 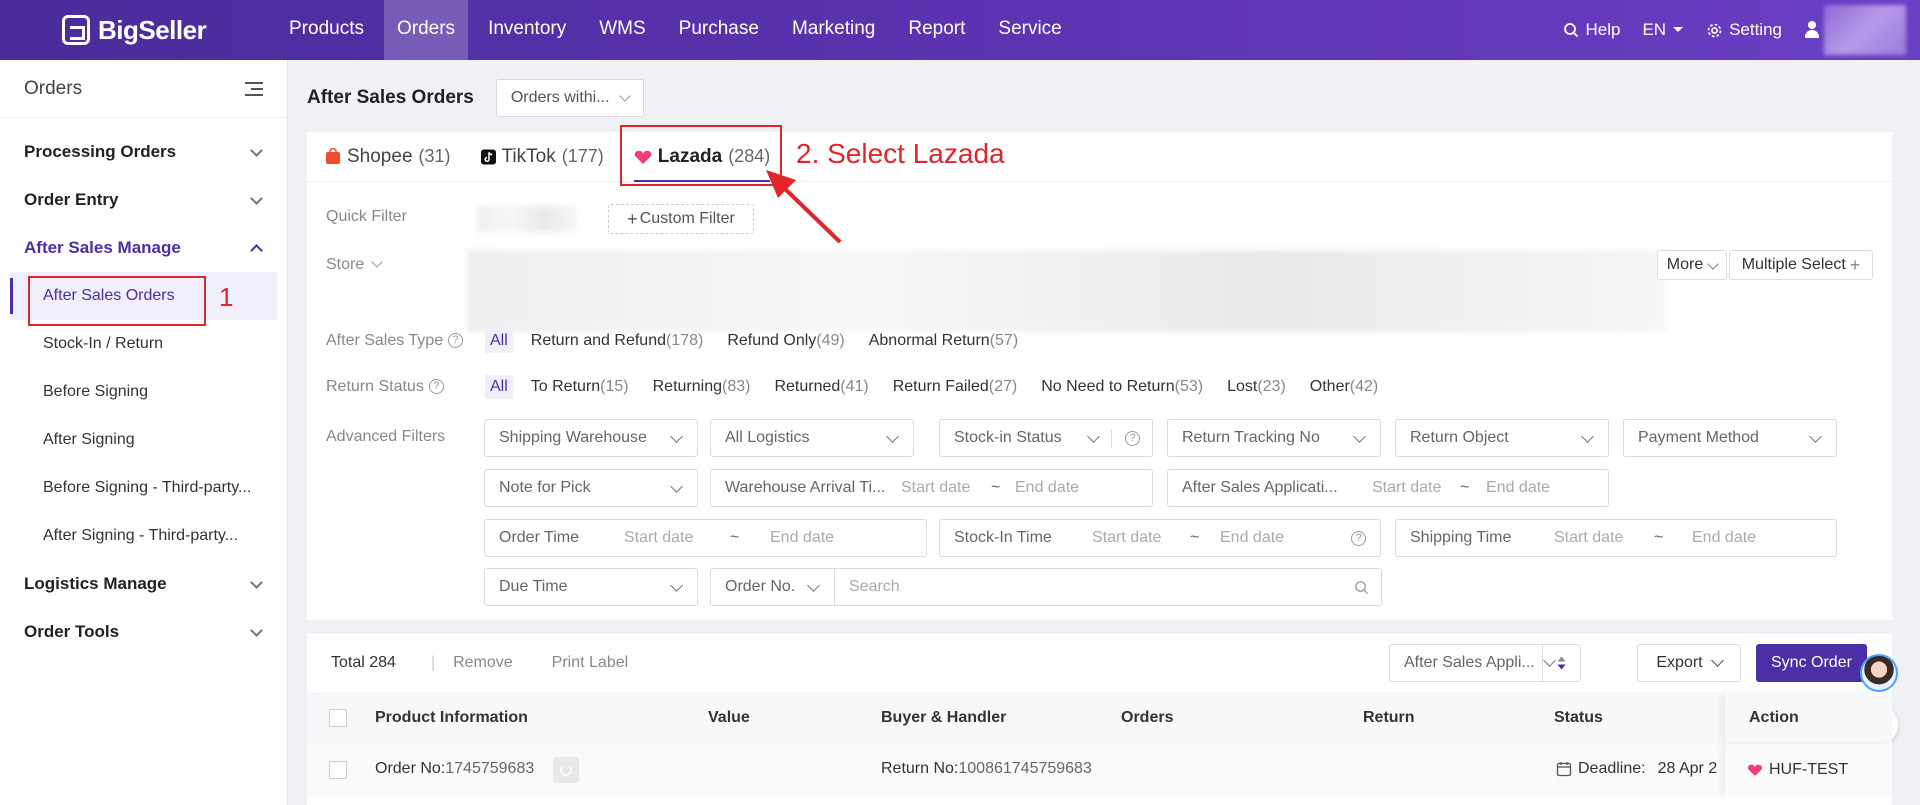 What do you see at coordinates (1808, 718) in the screenshot?
I see `column-header-action: Action` at bounding box center [1808, 718].